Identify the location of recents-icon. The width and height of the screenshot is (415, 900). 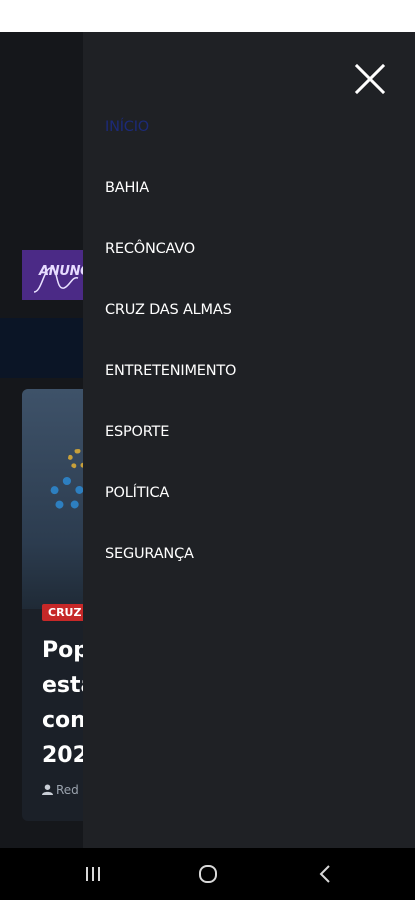
(93, 874).